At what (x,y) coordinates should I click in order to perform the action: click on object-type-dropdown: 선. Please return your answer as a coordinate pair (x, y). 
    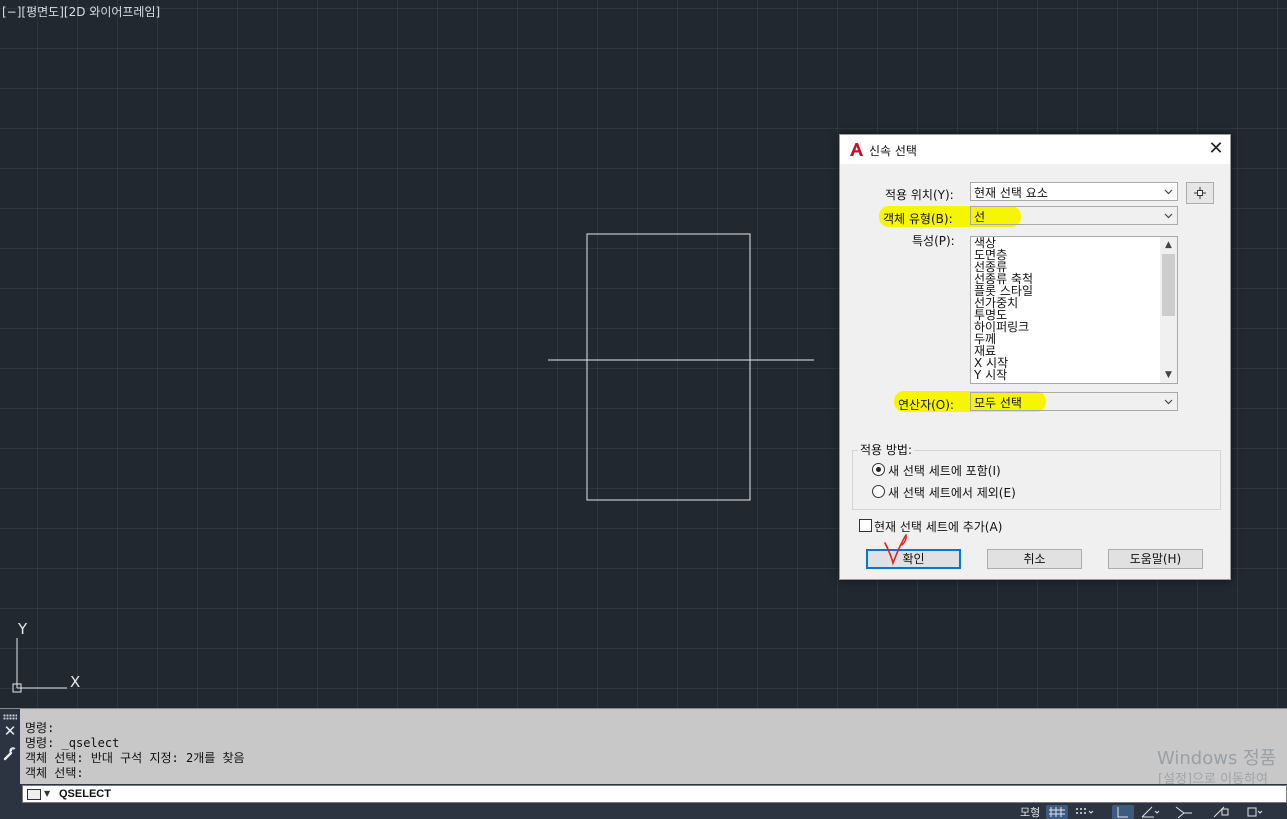
    Looking at the image, I should click on (1074, 215).